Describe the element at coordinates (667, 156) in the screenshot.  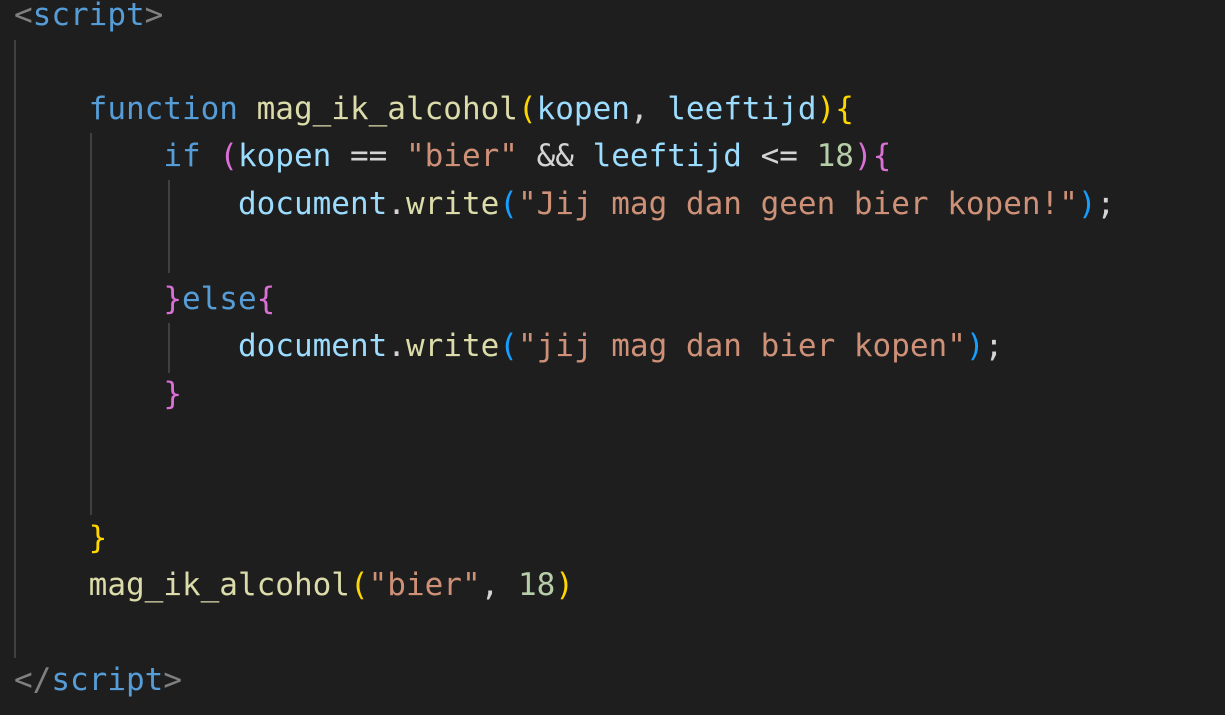
I see `var-leeftijd: leeftijd` at that location.